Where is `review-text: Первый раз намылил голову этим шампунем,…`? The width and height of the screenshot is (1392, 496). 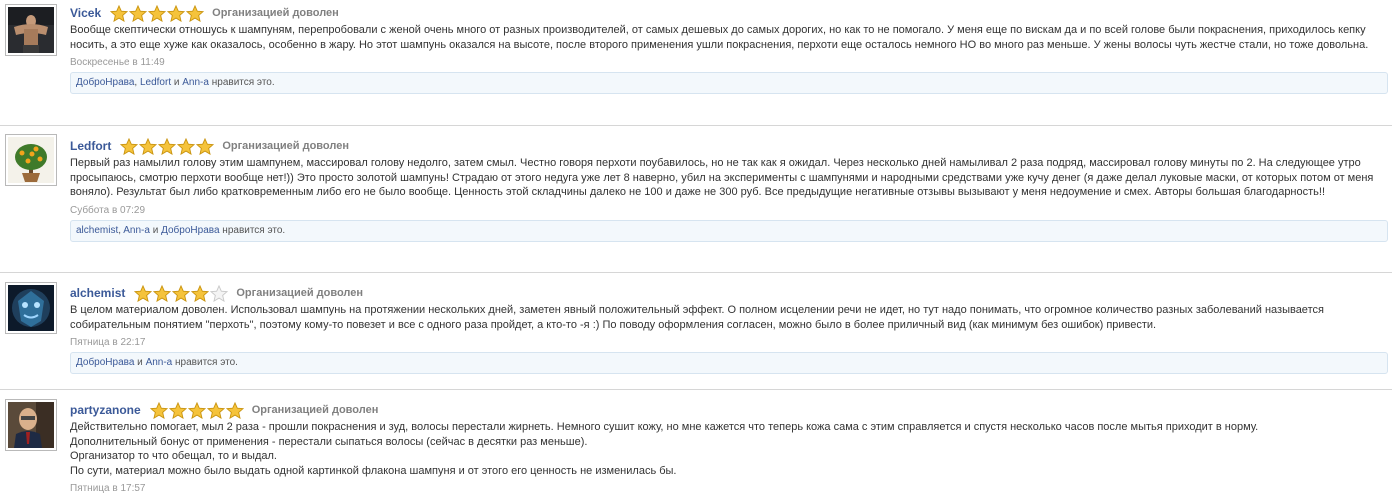 review-text: Первый раз намылил голову этим шампунем,… is located at coordinates (722, 177).